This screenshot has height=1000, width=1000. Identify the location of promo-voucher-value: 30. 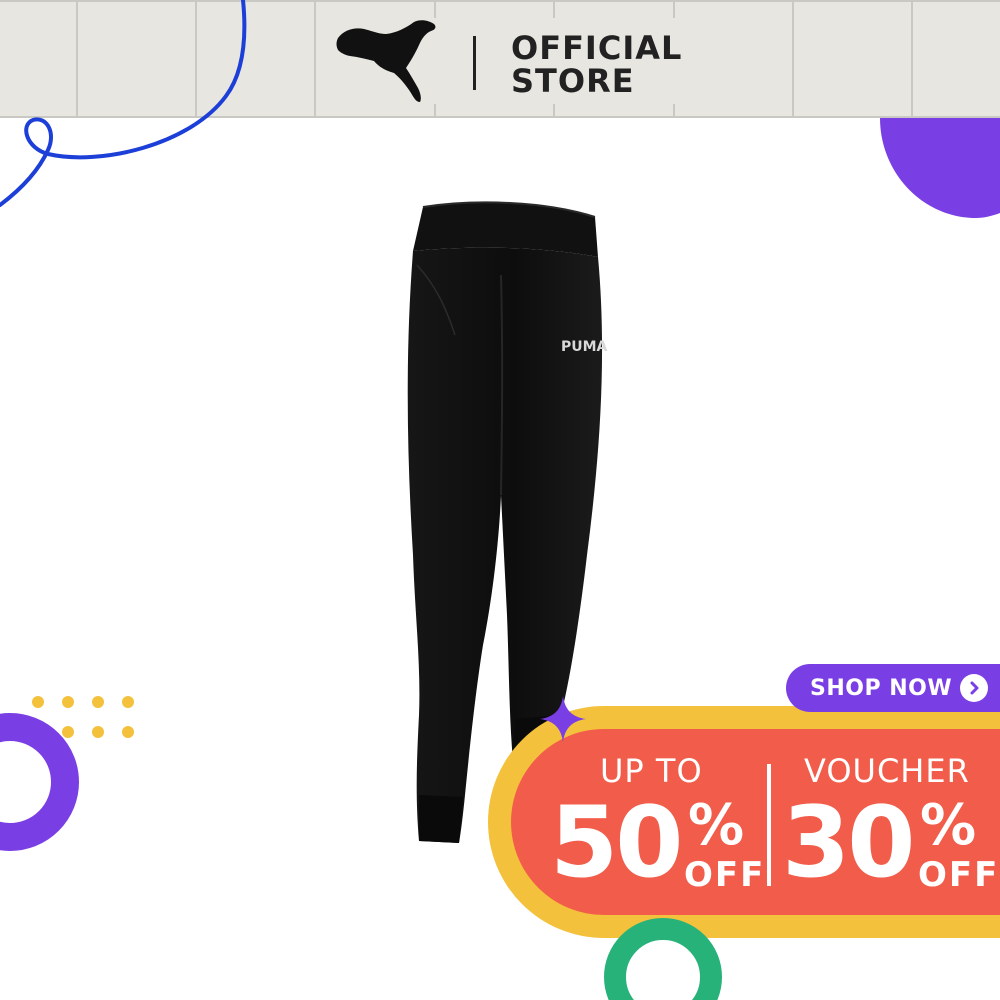
(848, 843).